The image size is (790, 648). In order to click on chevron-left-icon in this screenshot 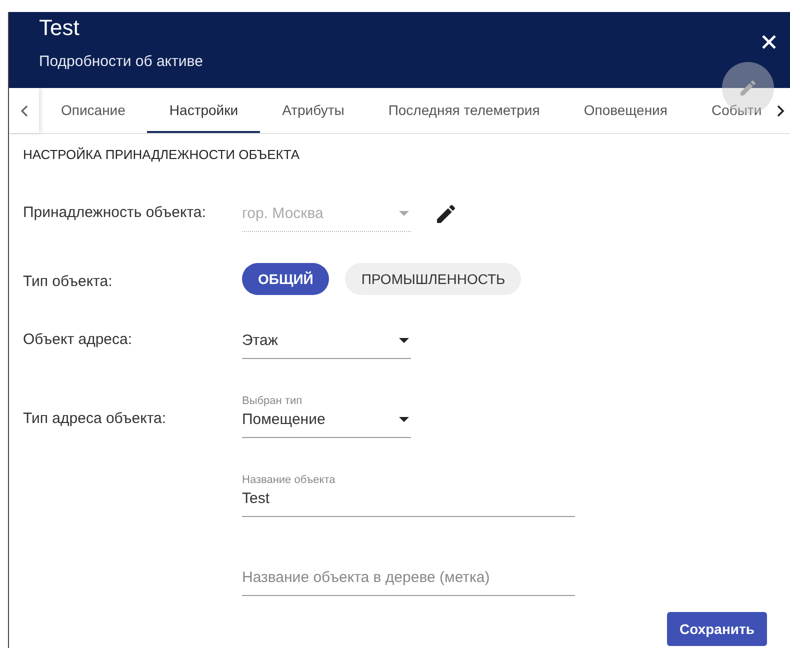, I will do `click(24, 110)`.